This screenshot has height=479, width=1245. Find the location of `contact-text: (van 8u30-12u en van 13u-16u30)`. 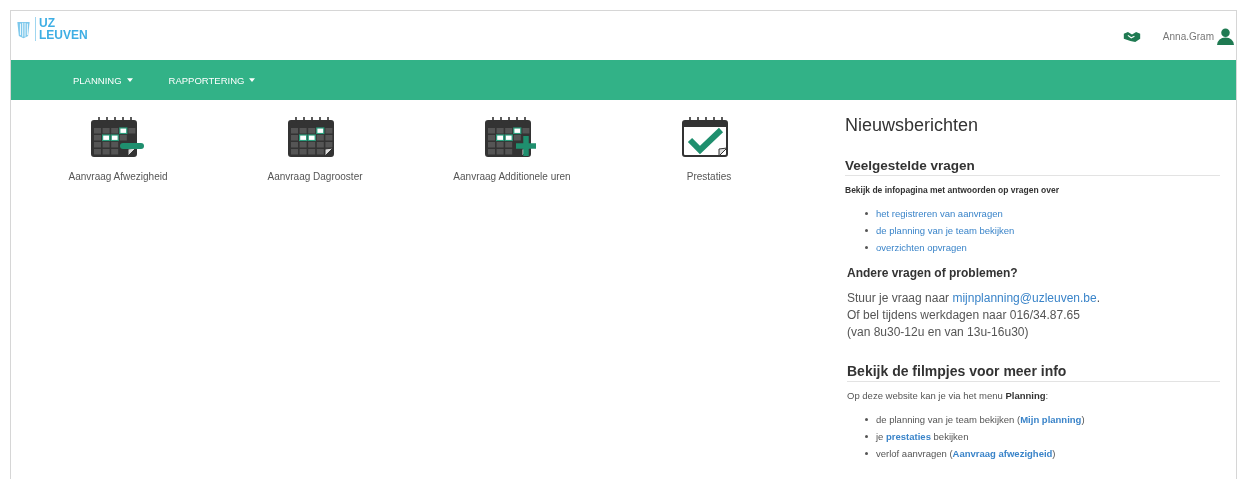

contact-text: (van 8u30-12u en van 13u-16u30) is located at coordinates (938, 332).